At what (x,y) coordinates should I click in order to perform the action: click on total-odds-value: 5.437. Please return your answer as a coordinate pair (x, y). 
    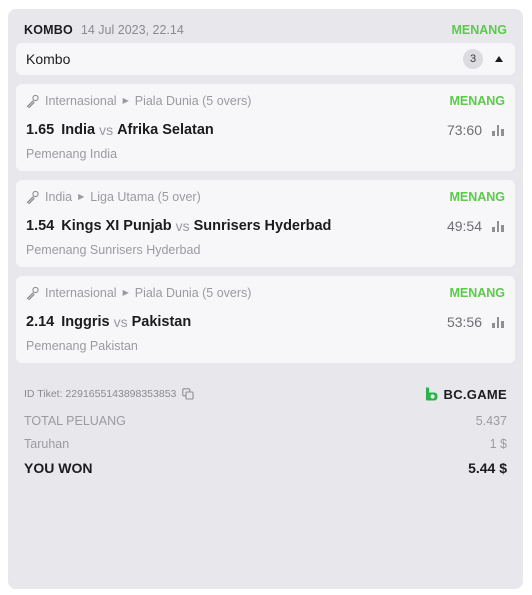
    Looking at the image, I should click on (491, 421).